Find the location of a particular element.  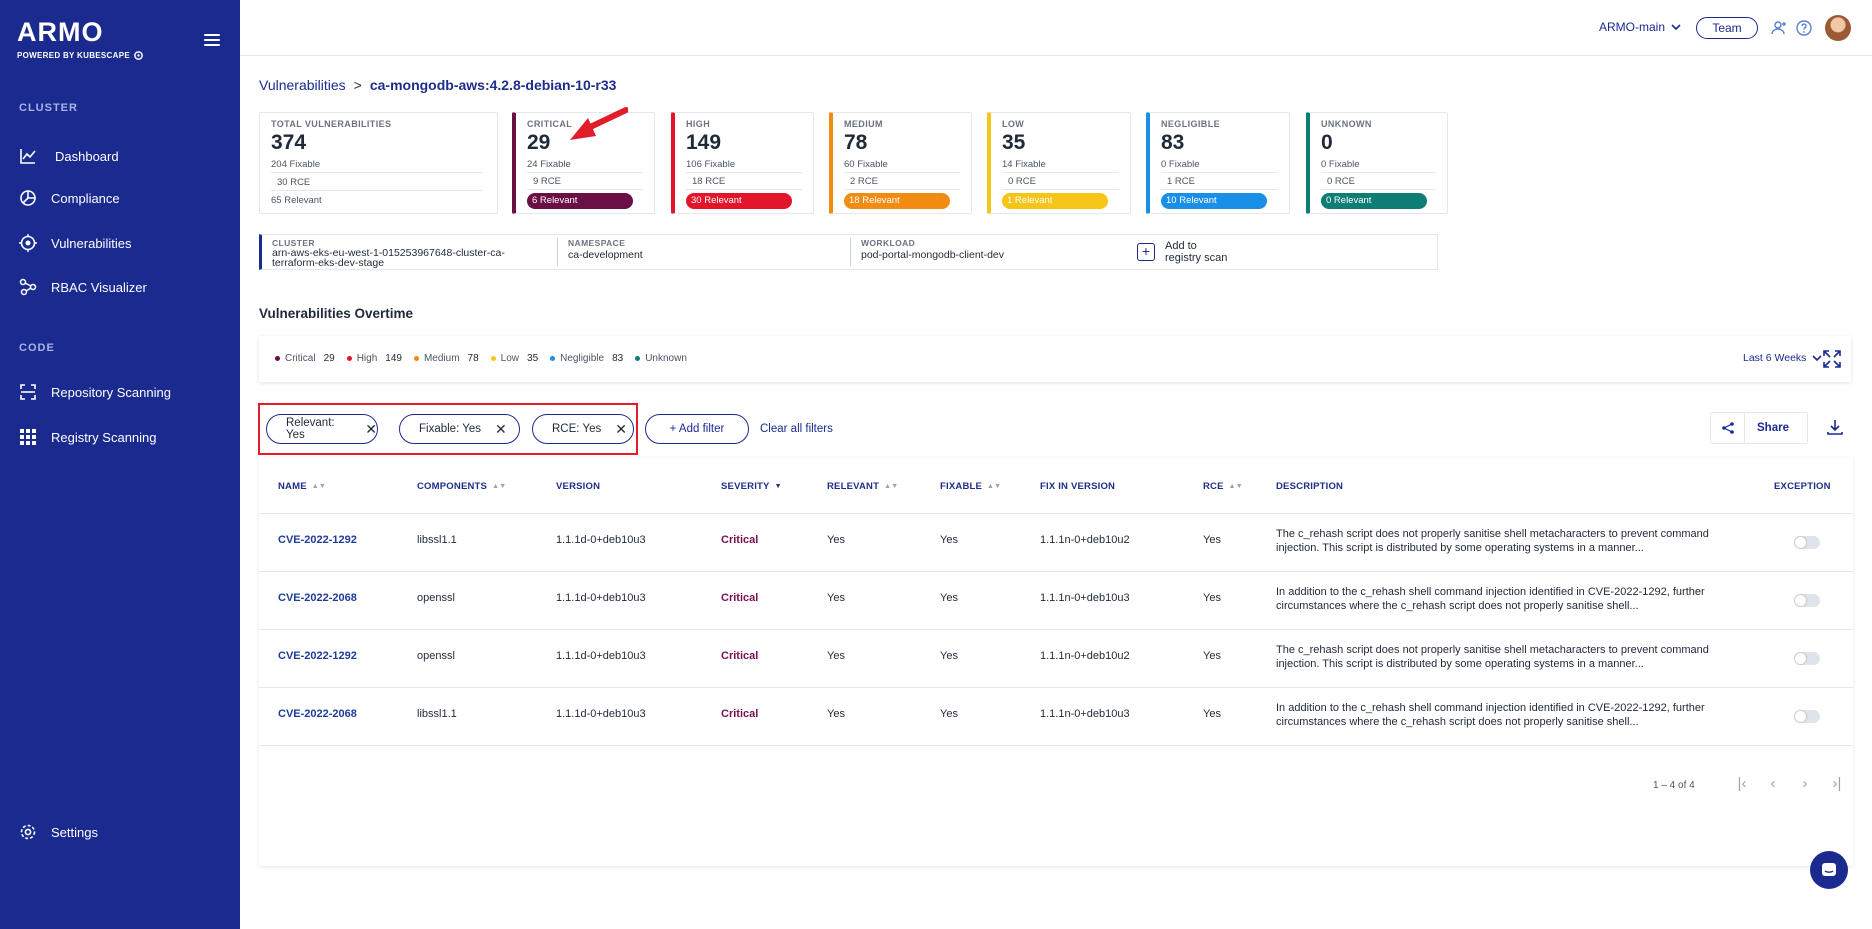

cell-component: libssl1.1 is located at coordinates (437, 540).